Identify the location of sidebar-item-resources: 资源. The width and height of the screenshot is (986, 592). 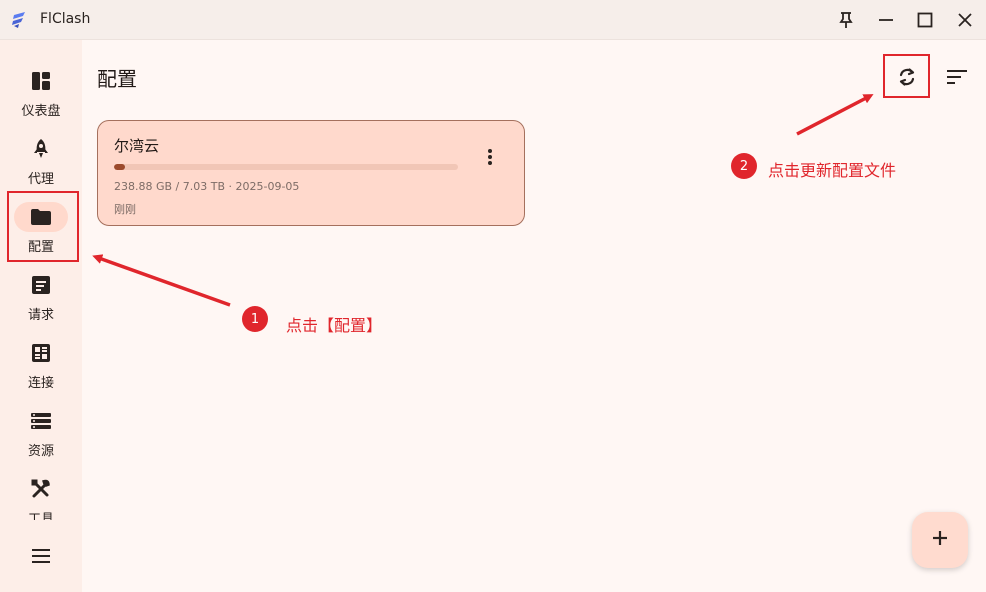
(41, 436).